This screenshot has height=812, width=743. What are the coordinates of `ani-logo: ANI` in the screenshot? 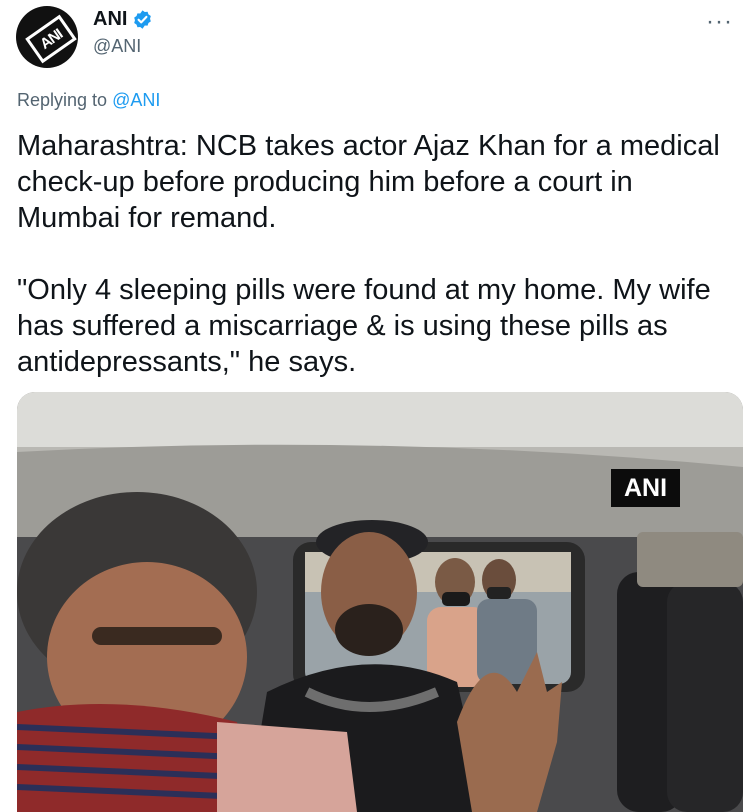 It's located at (51, 39).